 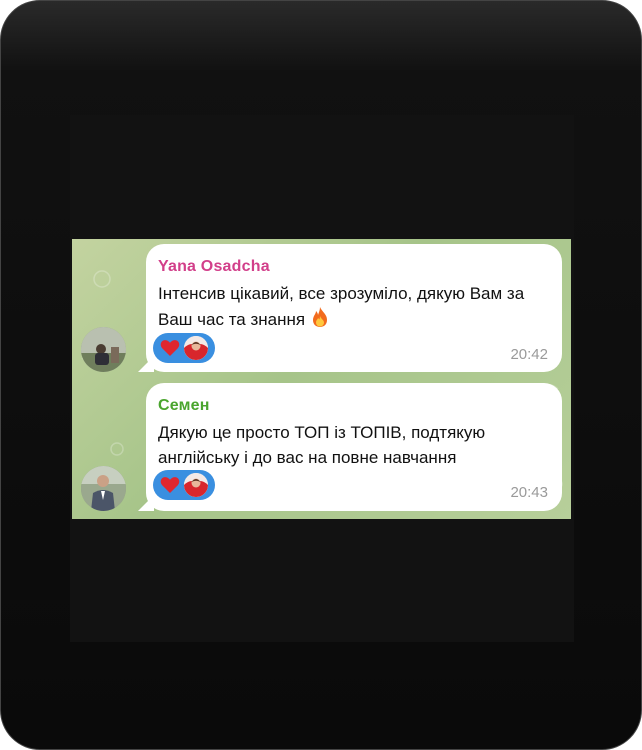 I want to click on fire-icon, so click(x=320, y=320).